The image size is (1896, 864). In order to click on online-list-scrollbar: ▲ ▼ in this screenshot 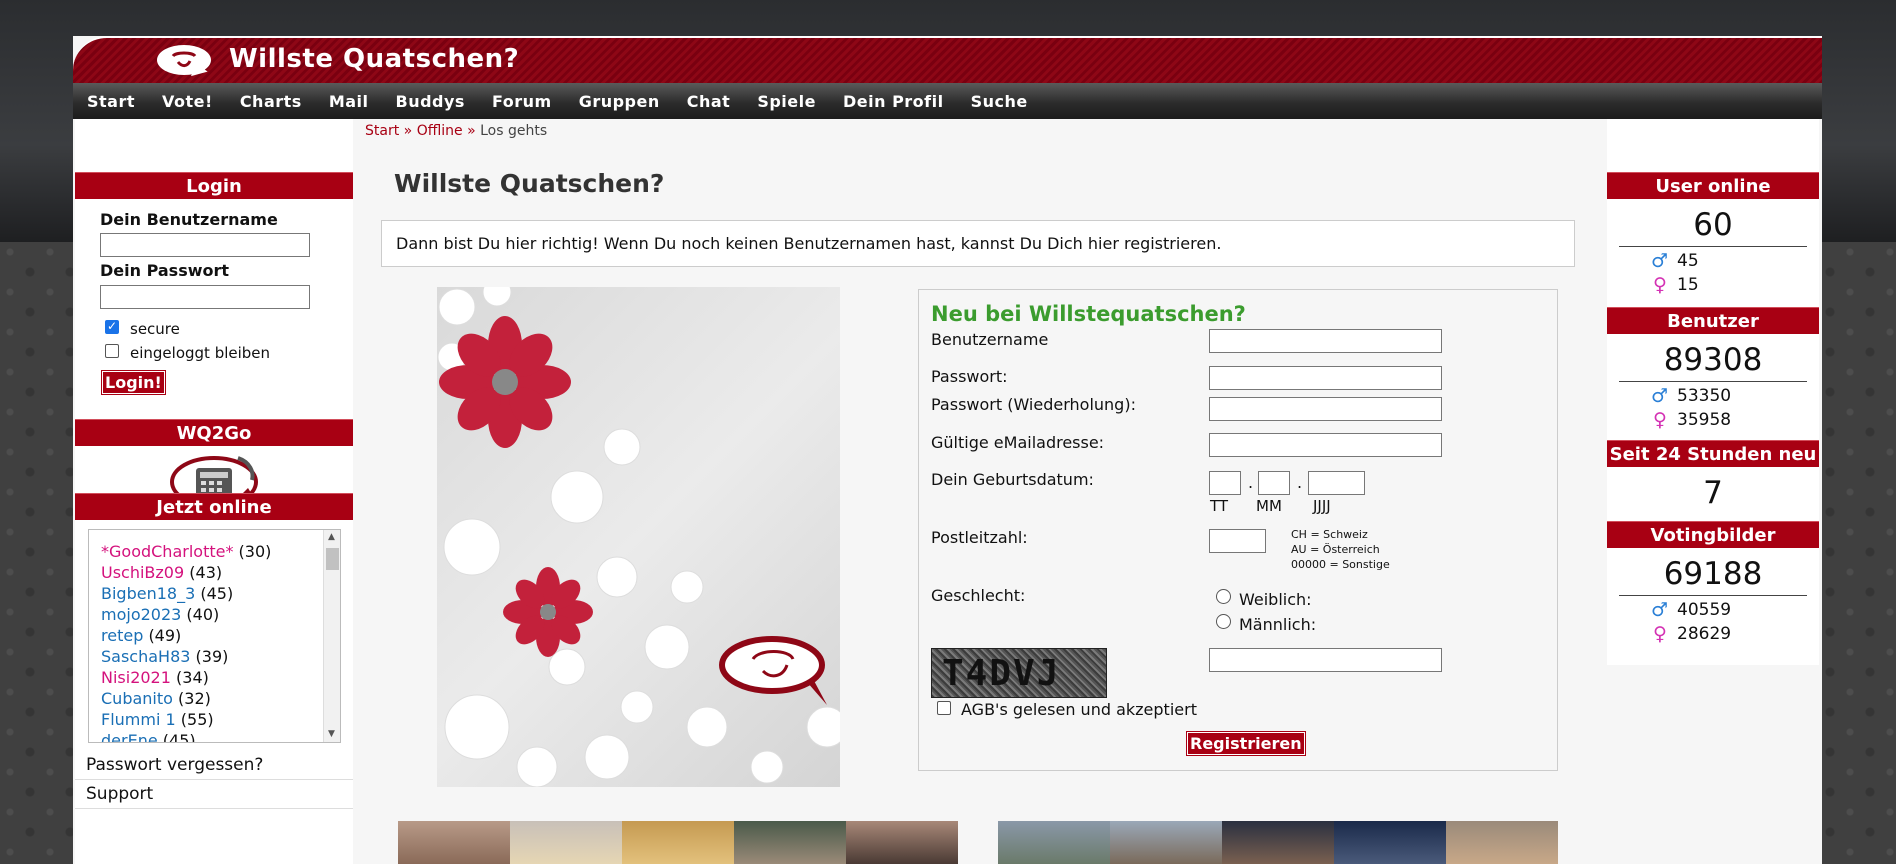, I will do `click(331, 636)`.